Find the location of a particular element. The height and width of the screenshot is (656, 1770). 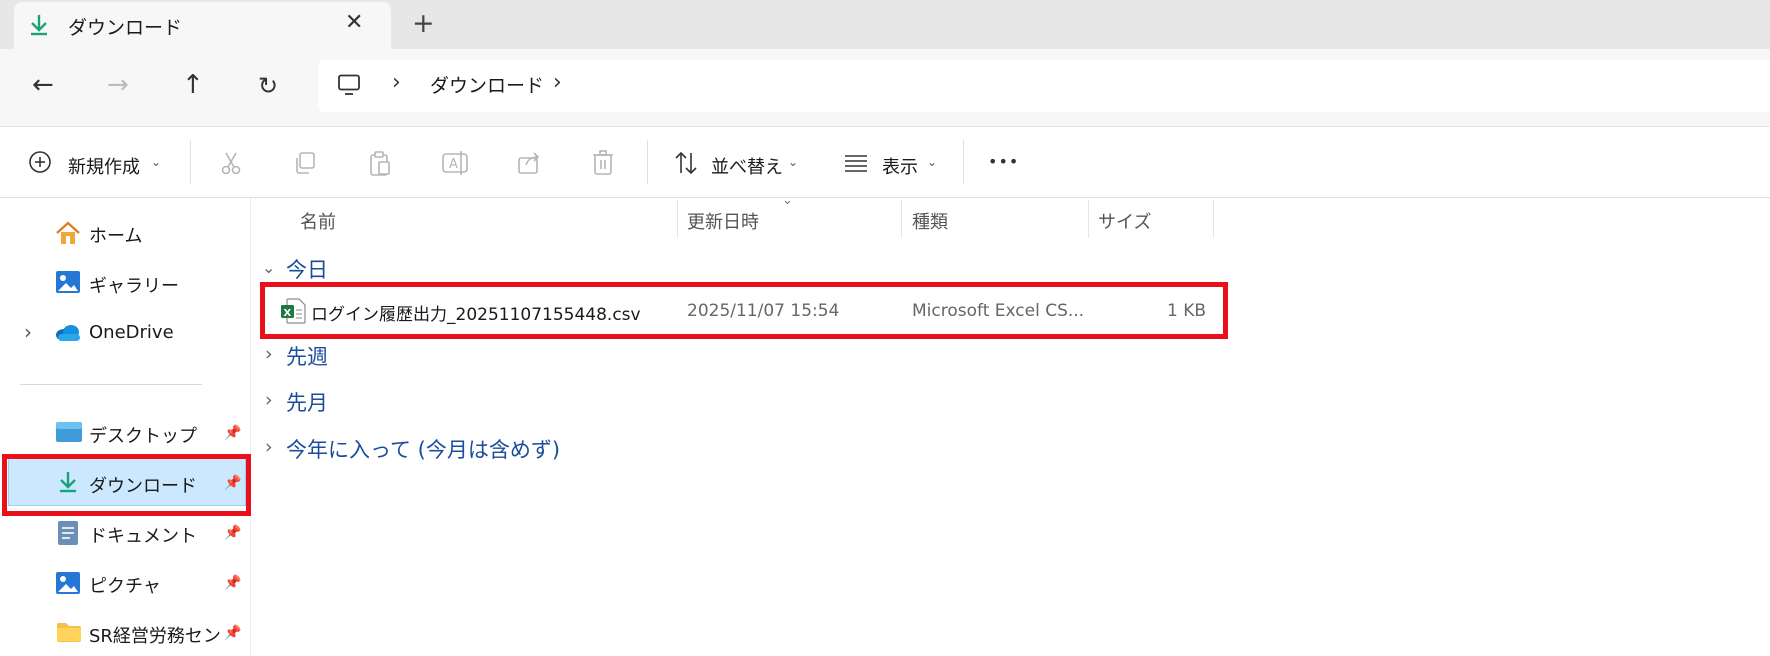

new-tab-button: + is located at coordinates (423, 23).